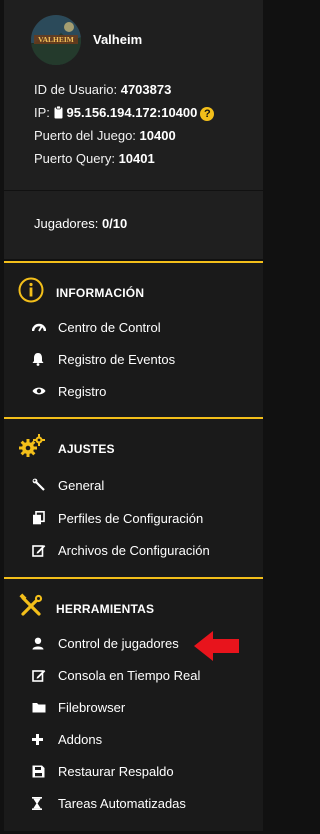 This screenshot has width=320, height=834. Describe the element at coordinates (105, 643) in the screenshot. I see `nav-control-de-jugadores: Control de jugadores` at that location.